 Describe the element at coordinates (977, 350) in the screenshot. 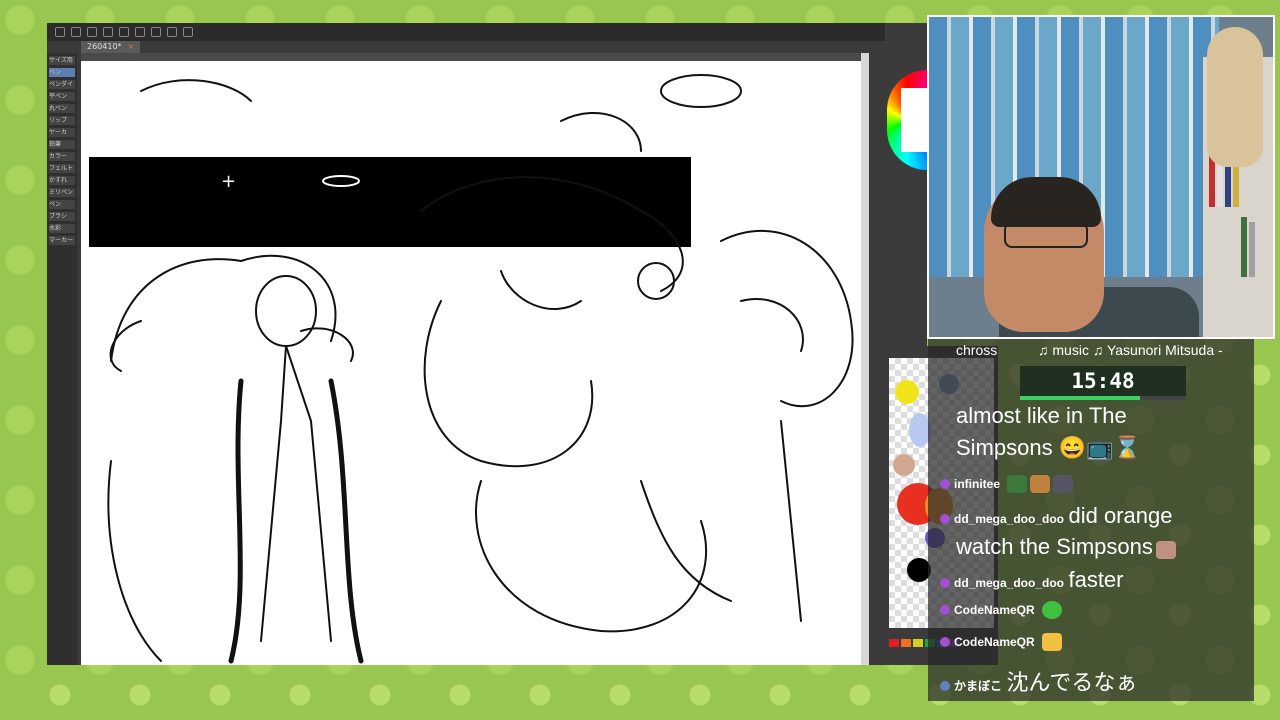

I see `now-playing-prefix: chross` at that location.